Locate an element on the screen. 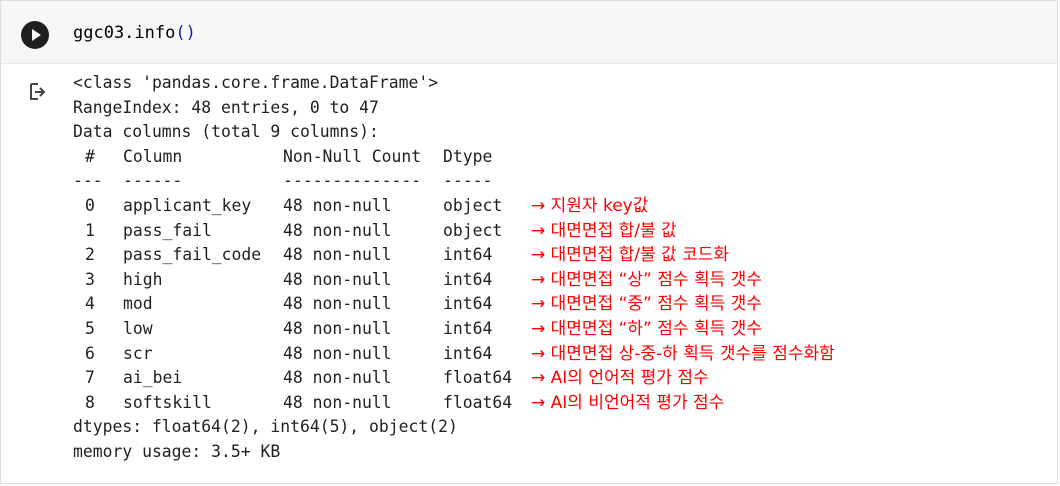 The image size is (1060, 486). row-num: 4 is located at coordinates (90, 304).